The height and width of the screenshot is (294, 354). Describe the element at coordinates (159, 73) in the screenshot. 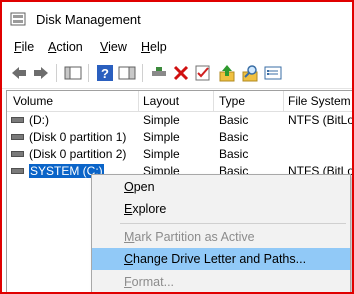

I see `connect-icon` at that location.